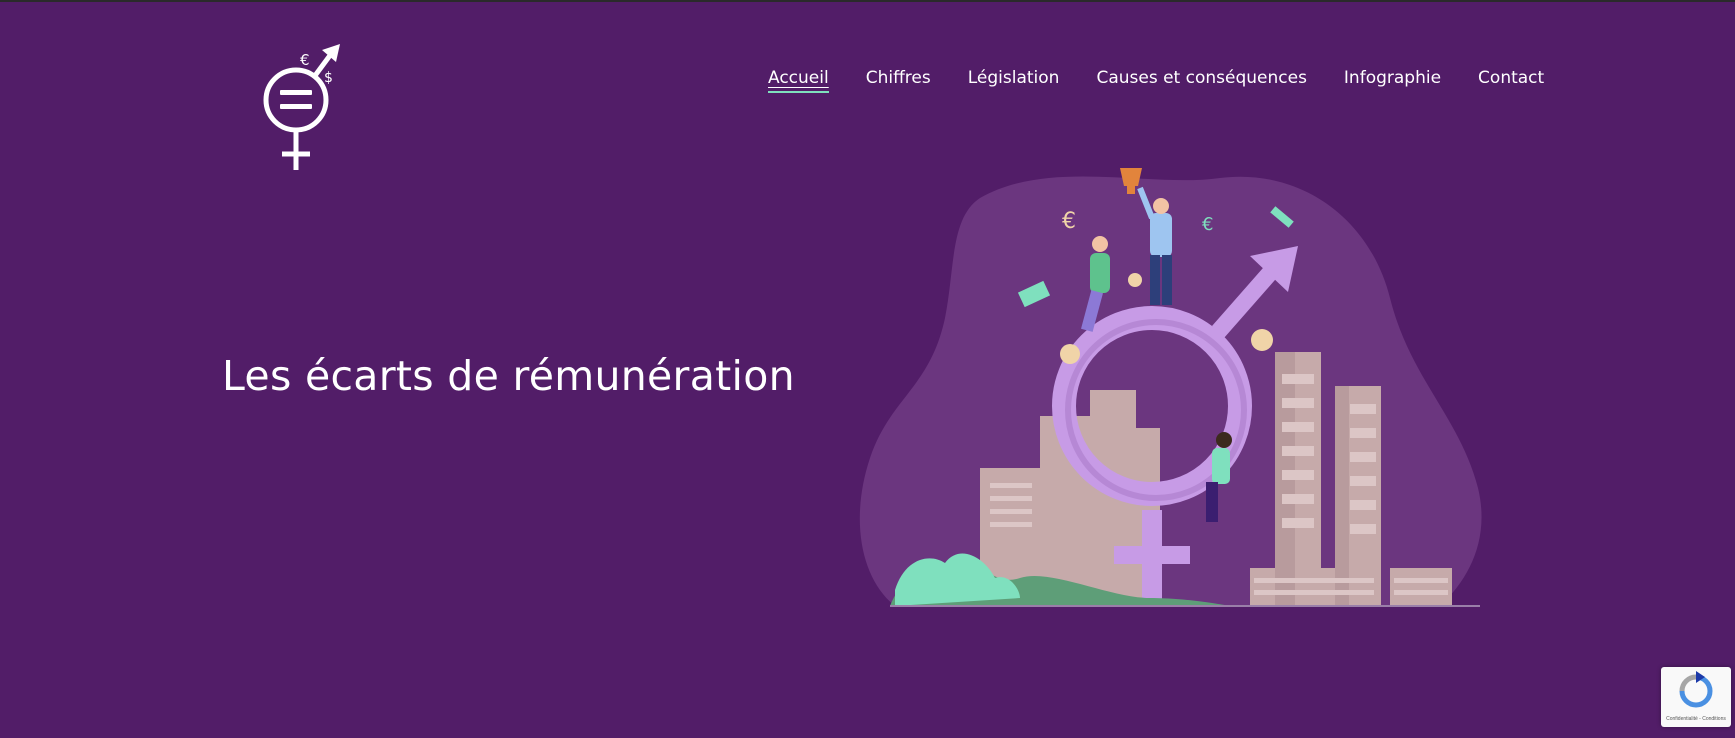 The width and height of the screenshot is (1735, 738). What do you see at coordinates (898, 78) in the screenshot?
I see `nav-item-chiffres: Chiffres` at bounding box center [898, 78].